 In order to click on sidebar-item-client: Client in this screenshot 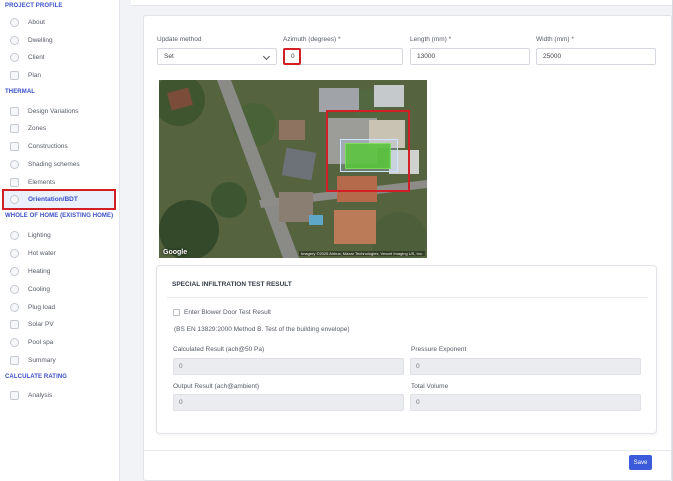, I will do `click(59, 57)`.